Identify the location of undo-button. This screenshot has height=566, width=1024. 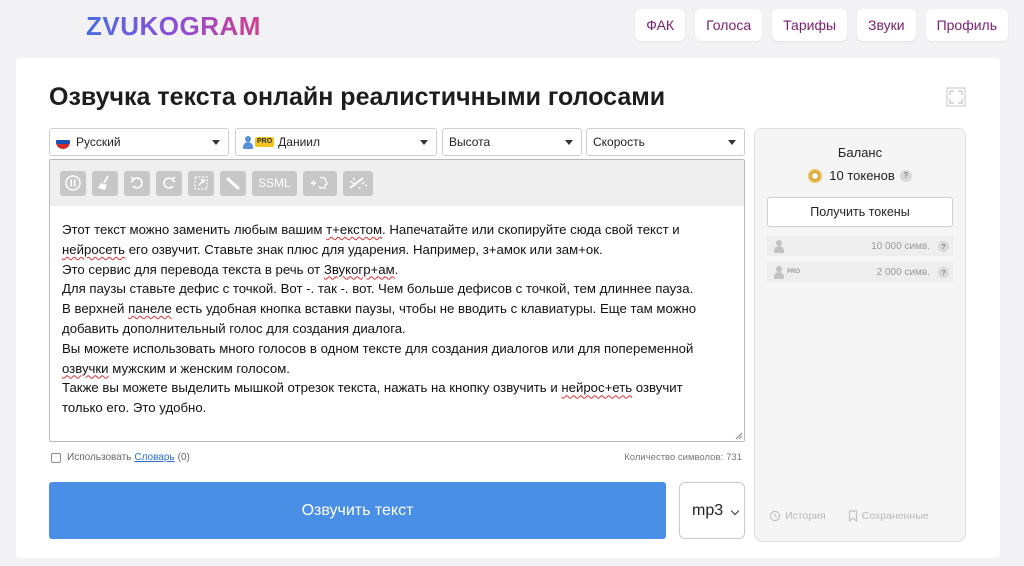
(137, 183).